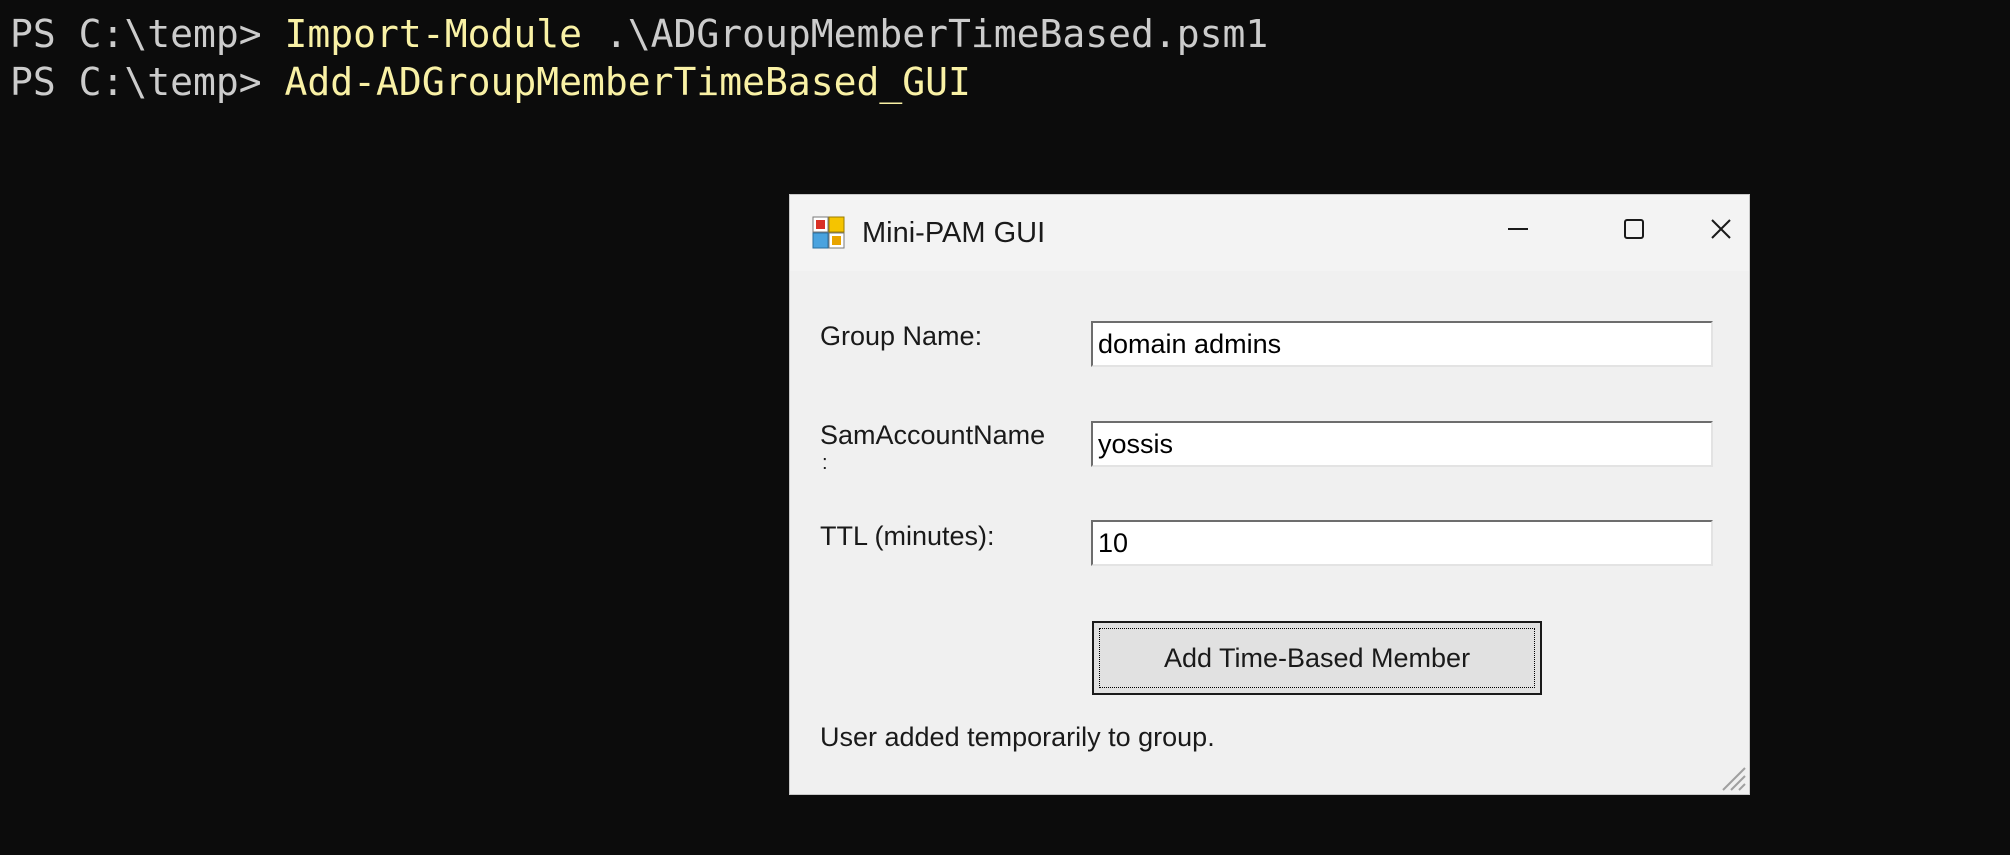 The height and width of the screenshot is (855, 2010). Describe the element at coordinates (901, 336) in the screenshot. I see `group-name-label: Group Name:` at that location.